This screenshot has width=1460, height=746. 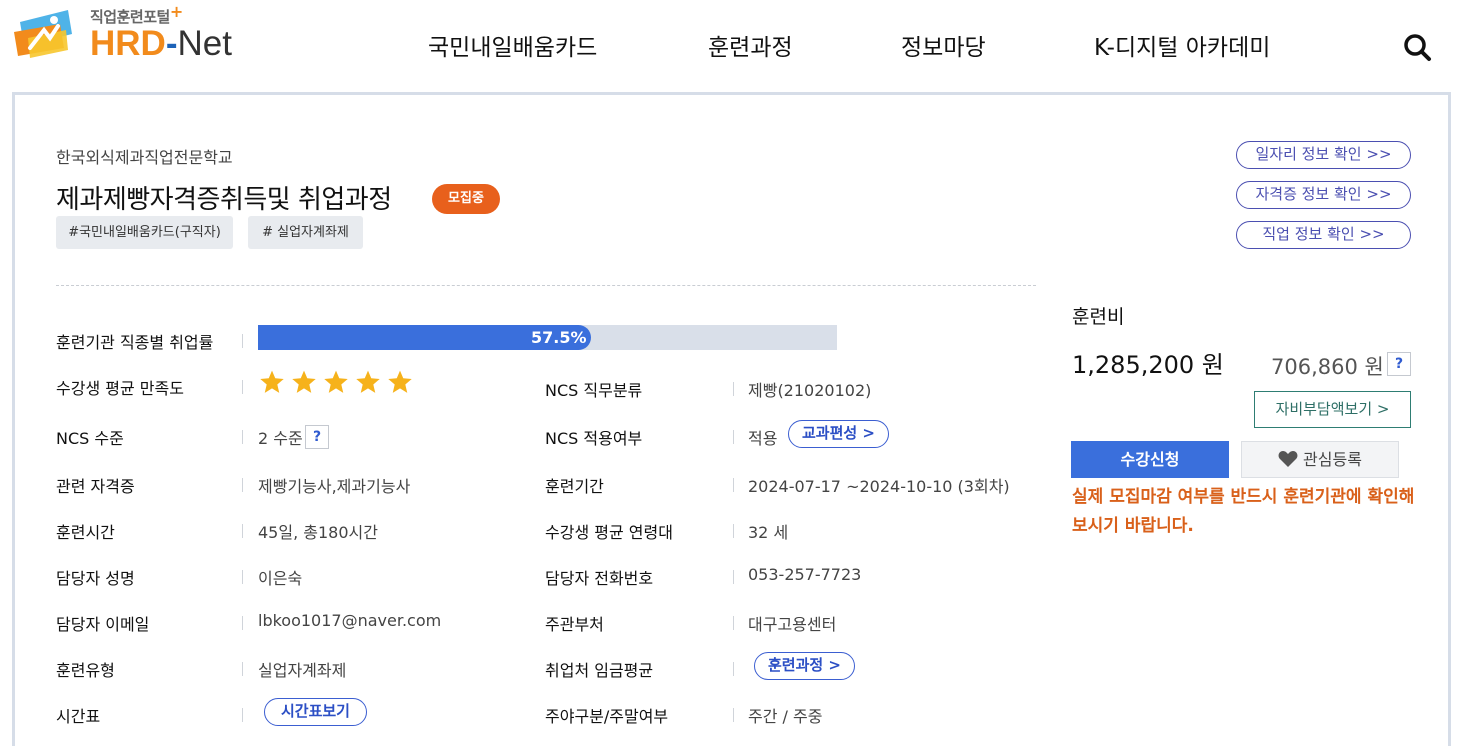 I want to click on manager-name-value: 이은숙, so click(x=280, y=578).